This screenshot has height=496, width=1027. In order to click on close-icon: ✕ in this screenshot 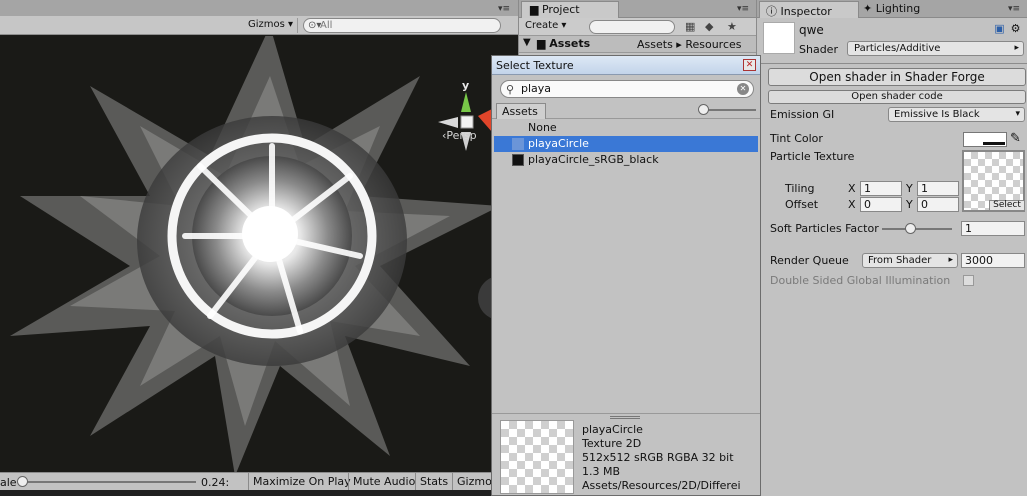, I will do `click(749, 65)`.